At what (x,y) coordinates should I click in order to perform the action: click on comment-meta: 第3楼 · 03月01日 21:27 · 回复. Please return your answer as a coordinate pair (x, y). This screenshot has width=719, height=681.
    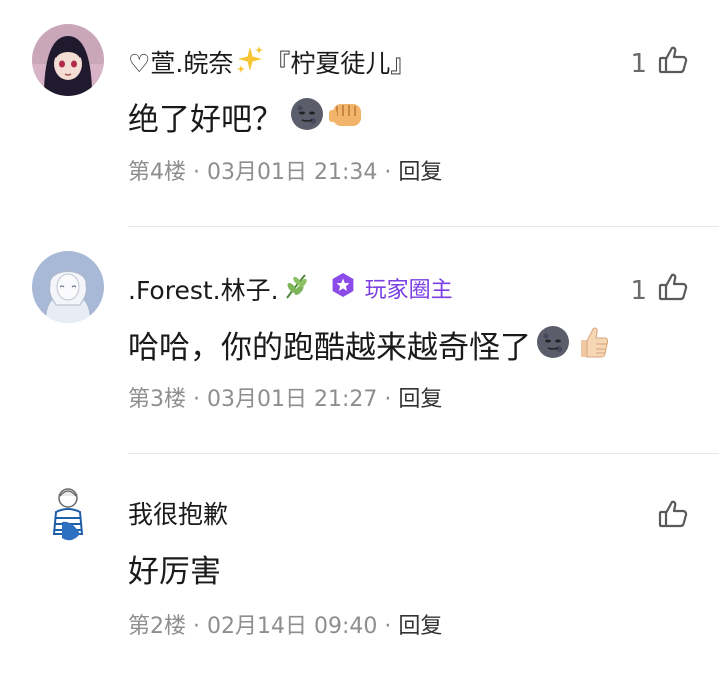
    Looking at the image, I should click on (285, 400).